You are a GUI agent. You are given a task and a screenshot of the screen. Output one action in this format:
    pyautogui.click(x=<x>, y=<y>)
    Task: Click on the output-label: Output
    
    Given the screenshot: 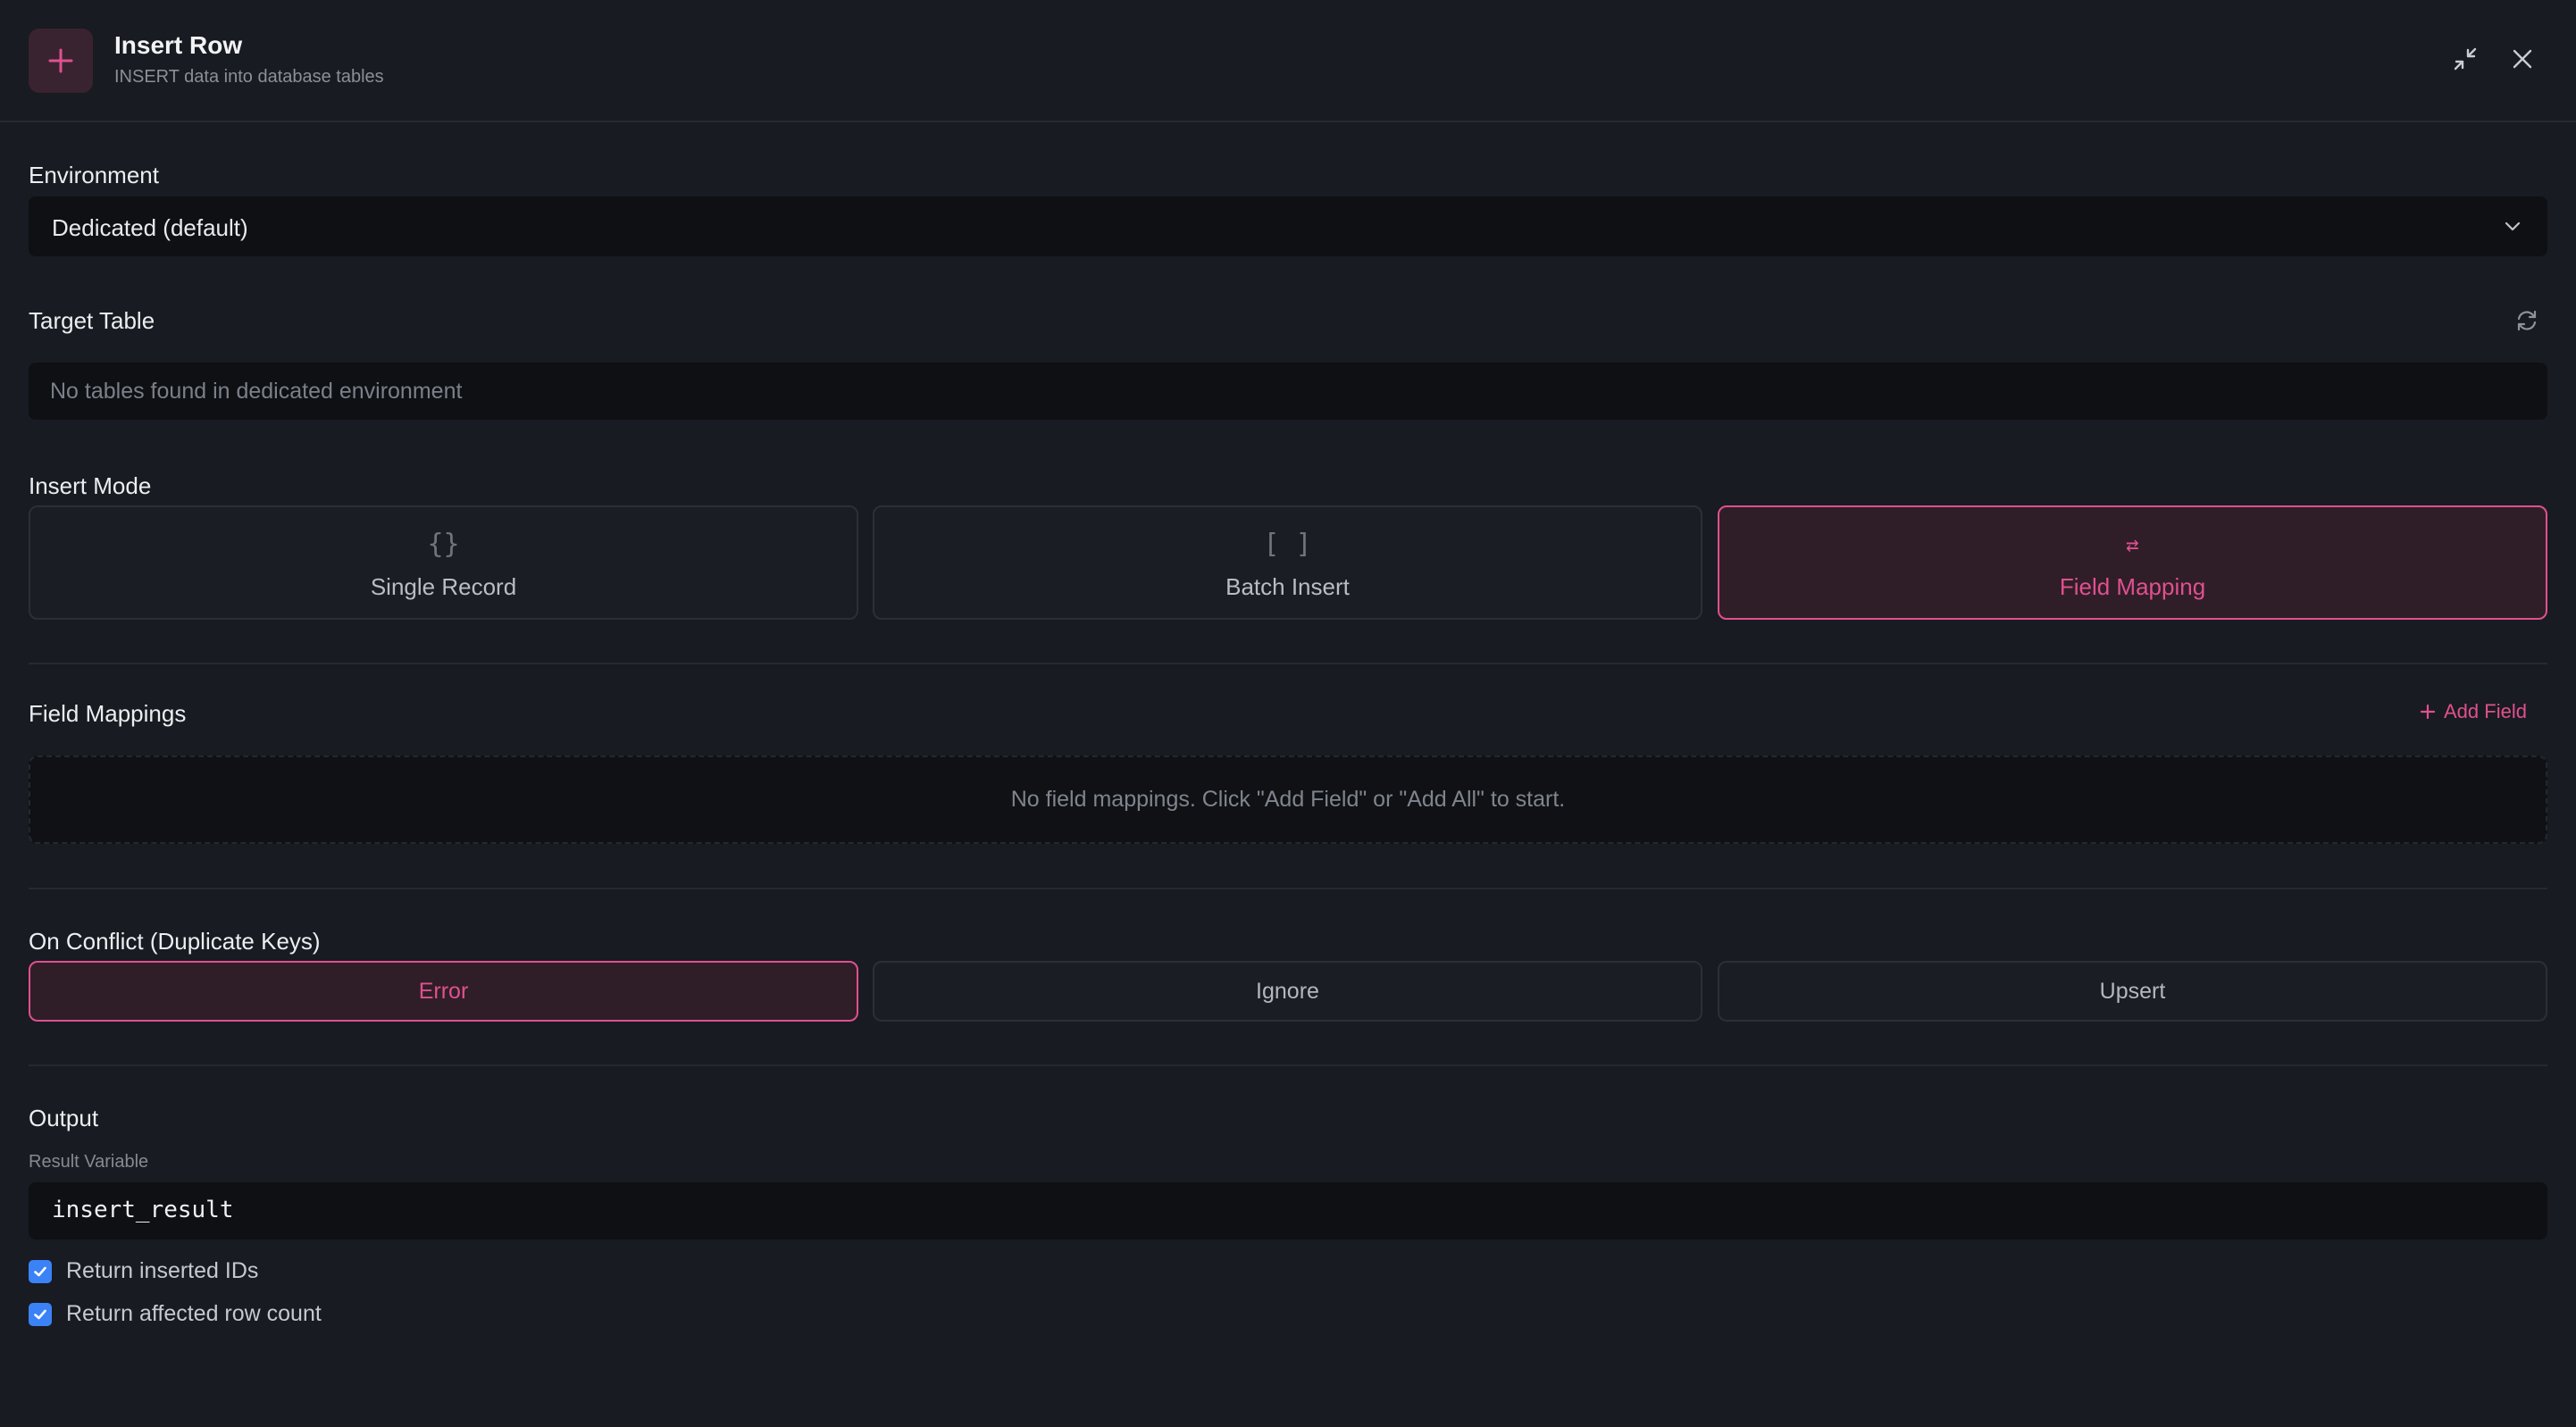 What is the action you would take?
    pyautogui.click(x=64, y=1118)
    